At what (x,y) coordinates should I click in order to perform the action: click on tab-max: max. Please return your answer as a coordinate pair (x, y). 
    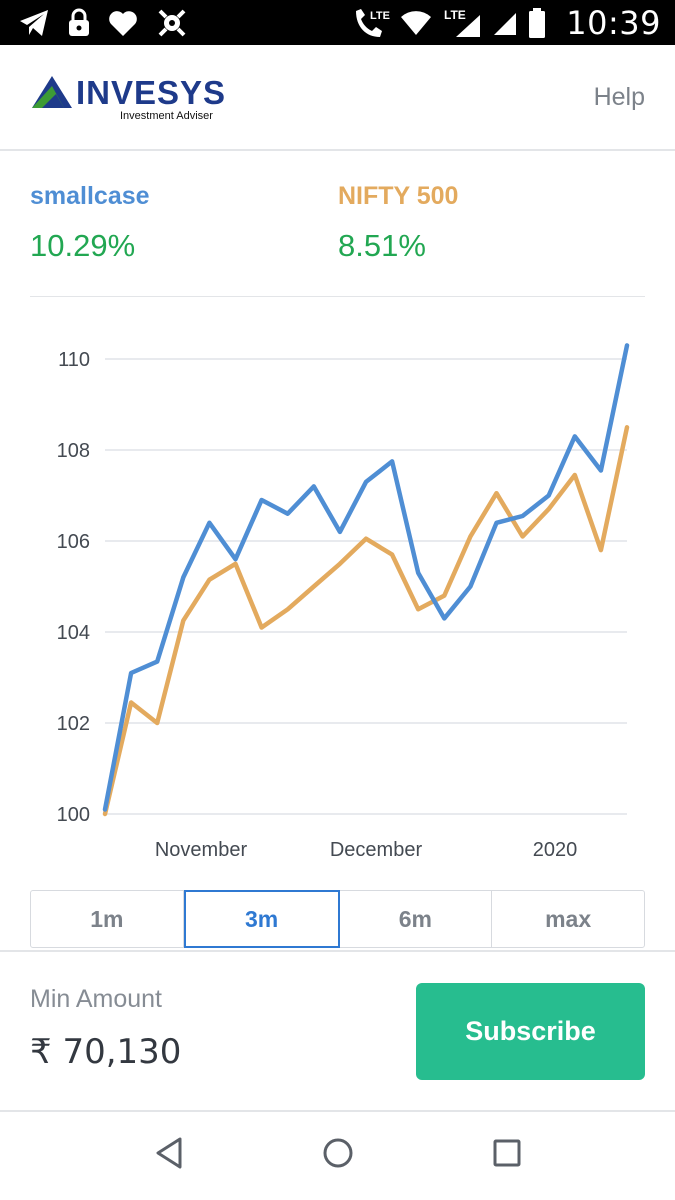
    Looking at the image, I should click on (568, 919).